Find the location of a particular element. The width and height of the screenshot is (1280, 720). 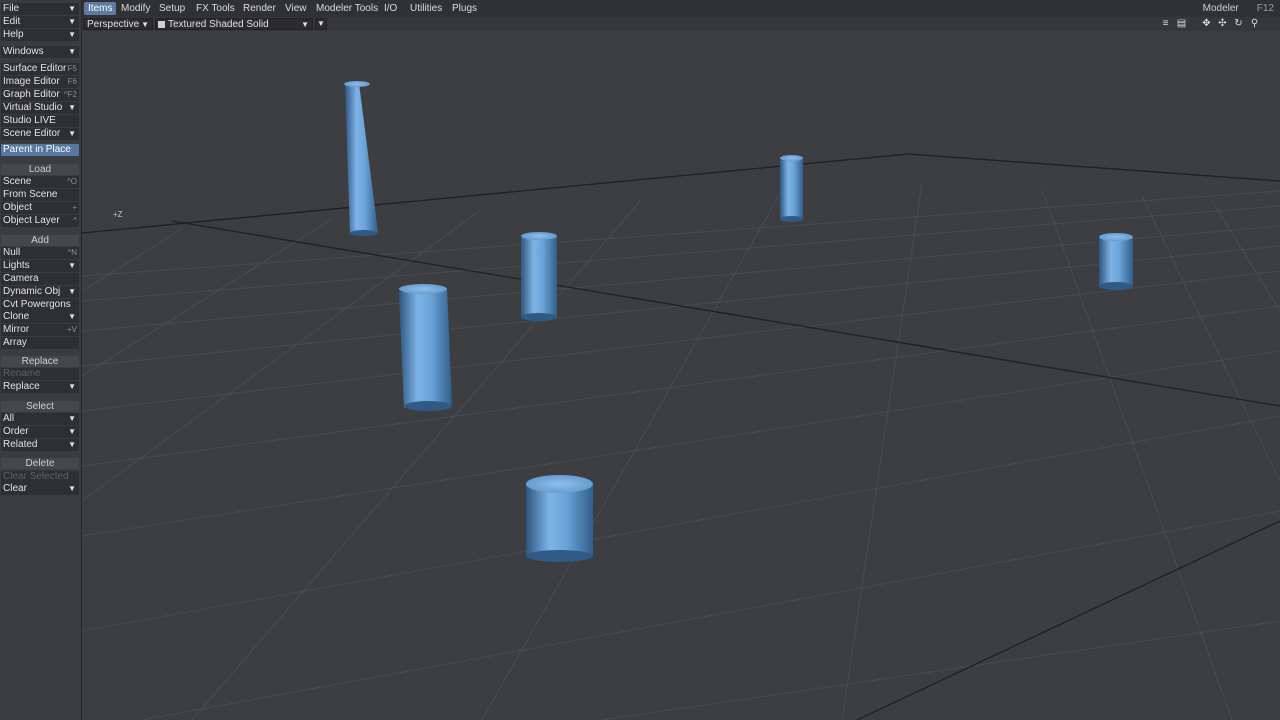

image-editor-button: Image Editor F6 is located at coordinates (40, 82).